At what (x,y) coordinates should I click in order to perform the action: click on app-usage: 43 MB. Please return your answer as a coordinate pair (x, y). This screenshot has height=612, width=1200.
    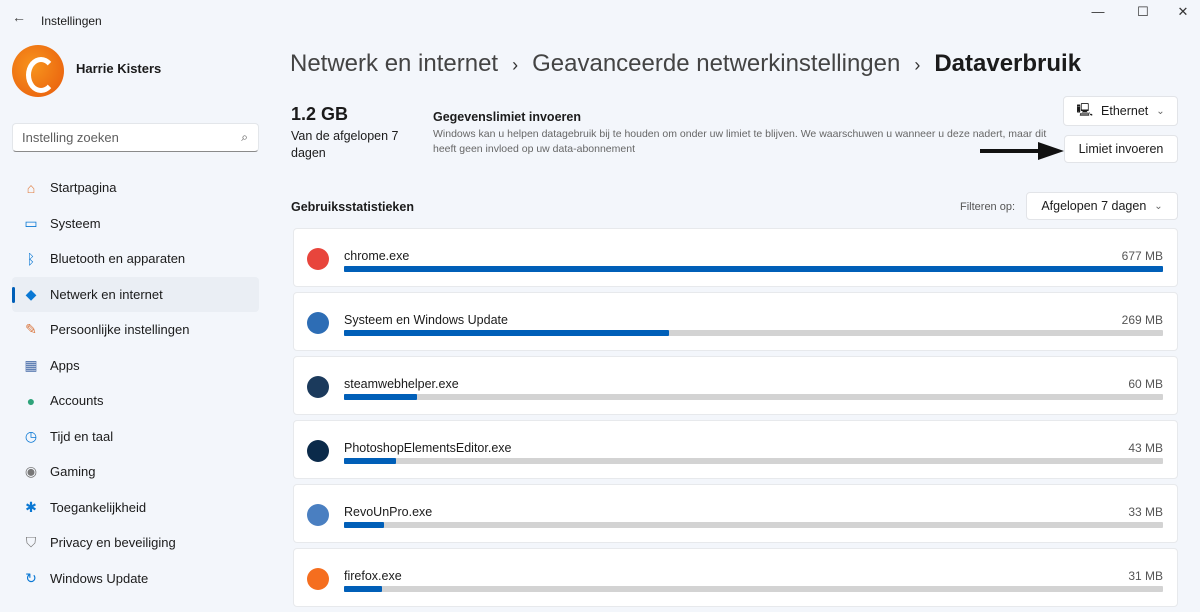
    Looking at the image, I should click on (1145, 448).